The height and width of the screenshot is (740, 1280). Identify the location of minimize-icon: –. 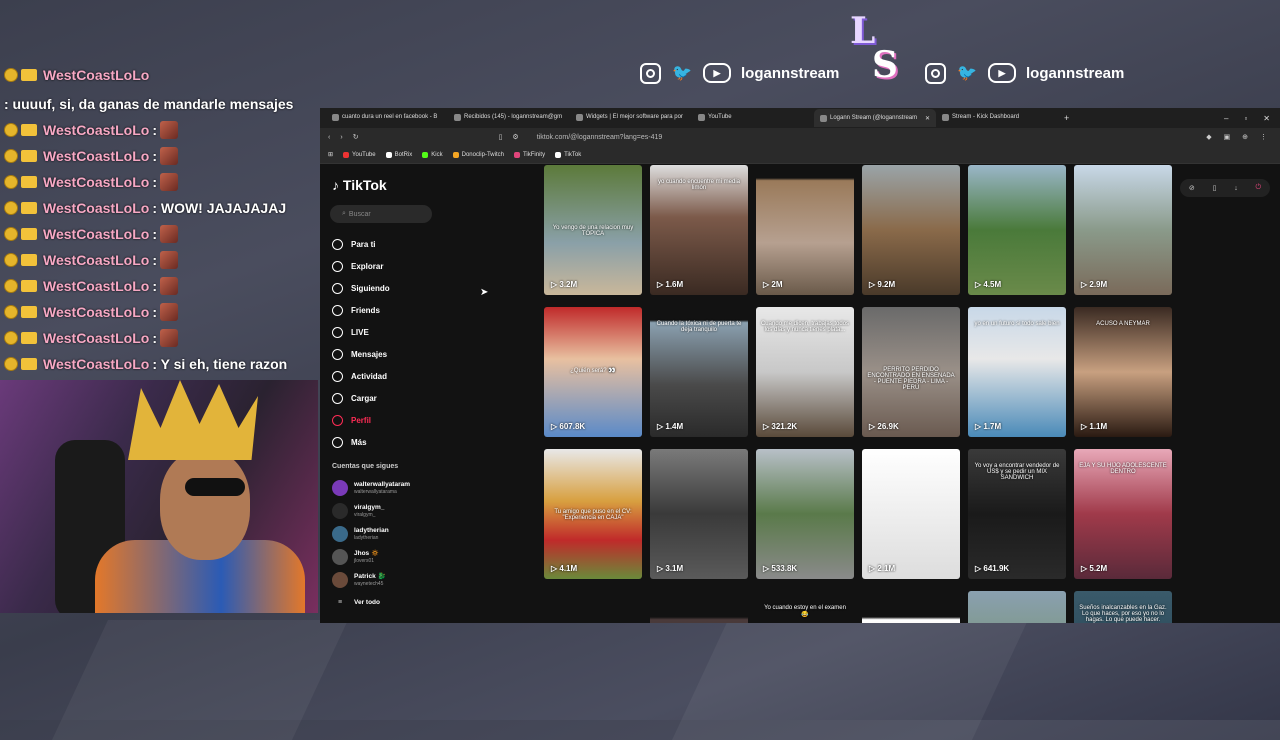
(1226, 118).